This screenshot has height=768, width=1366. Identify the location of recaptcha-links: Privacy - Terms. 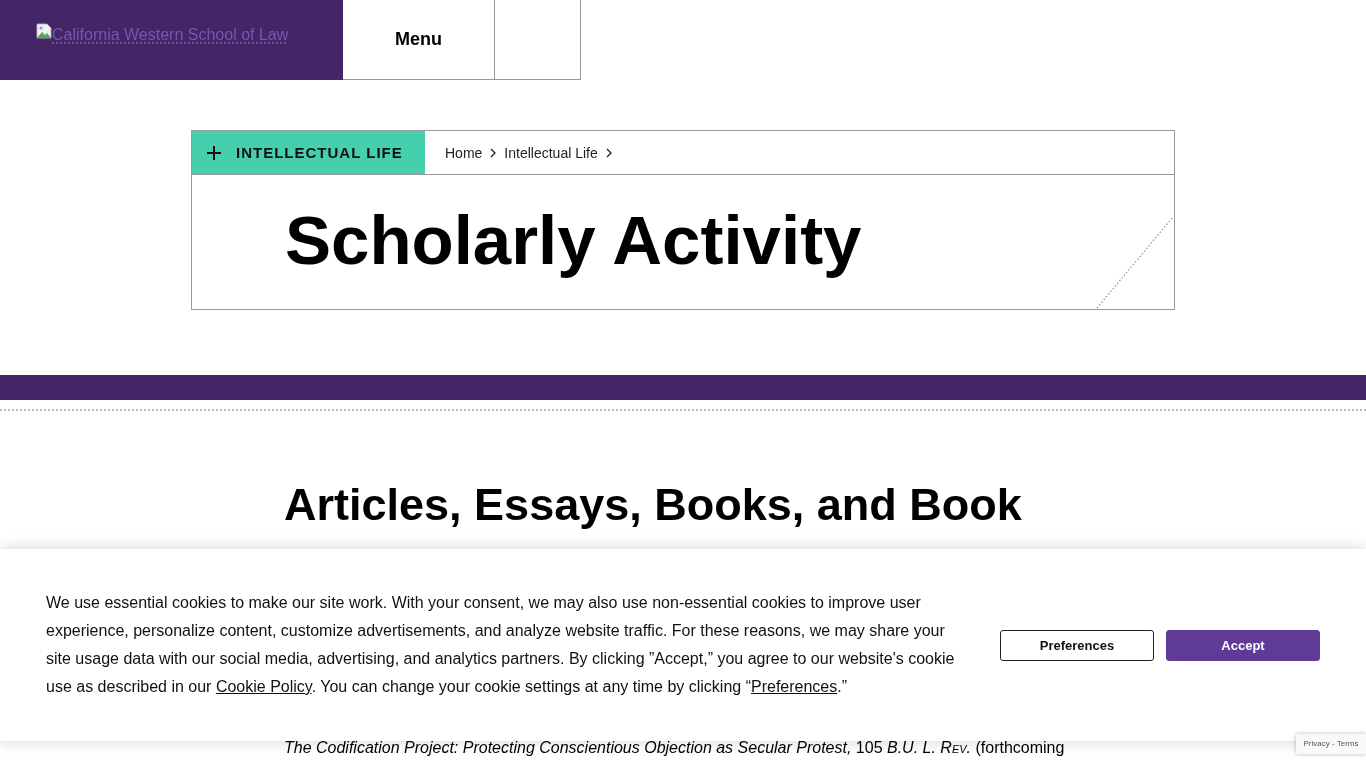
(1331, 744).